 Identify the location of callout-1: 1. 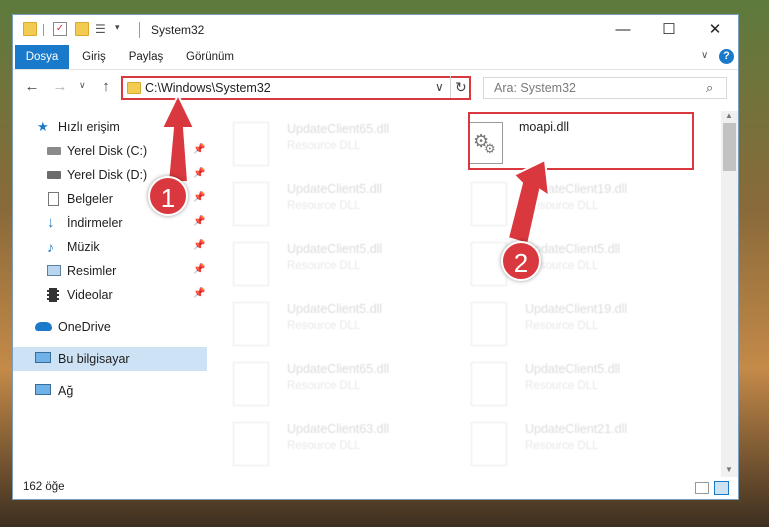
(168, 196).